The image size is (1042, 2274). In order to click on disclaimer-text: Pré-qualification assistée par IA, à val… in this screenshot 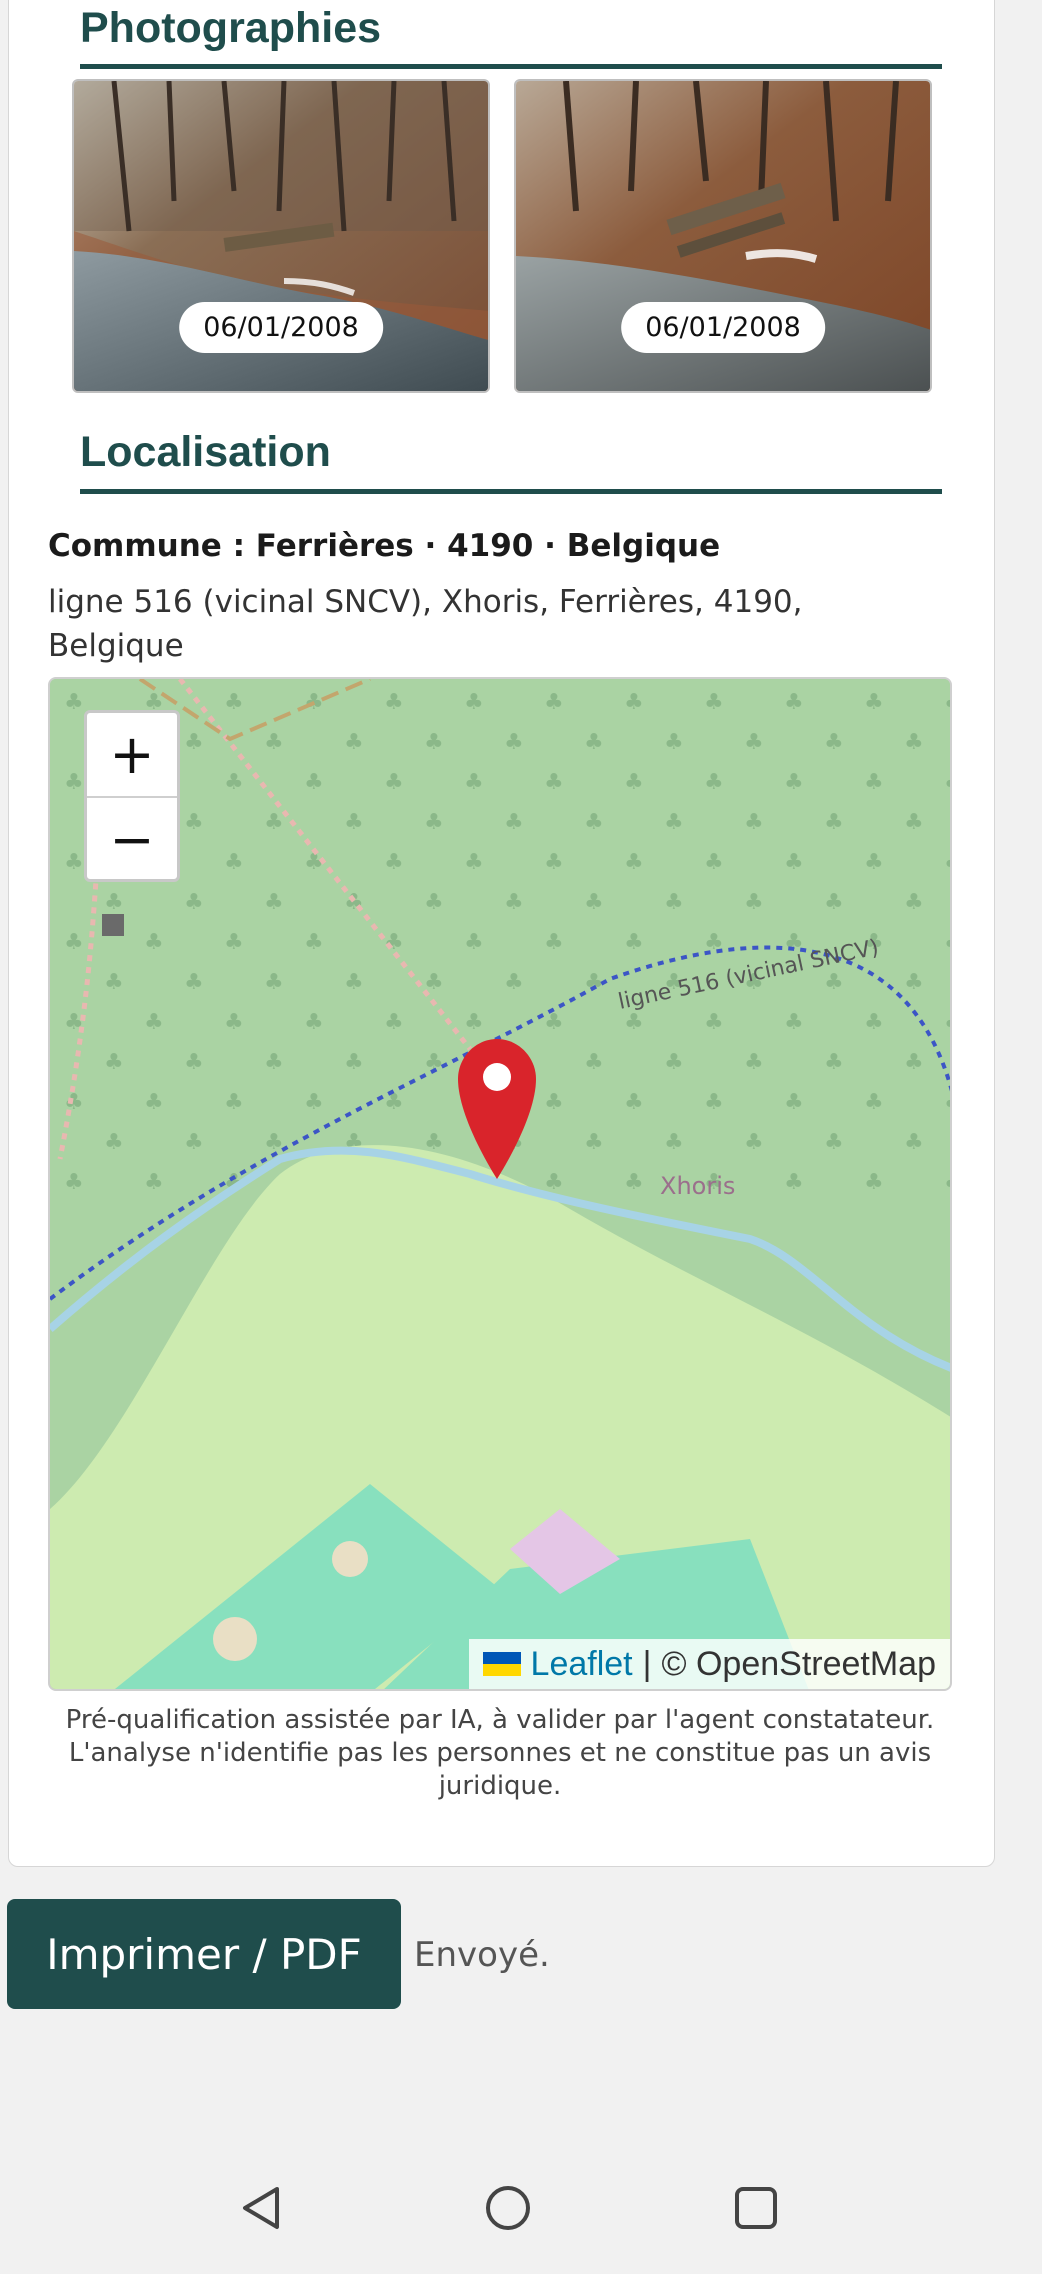, I will do `click(500, 1753)`.